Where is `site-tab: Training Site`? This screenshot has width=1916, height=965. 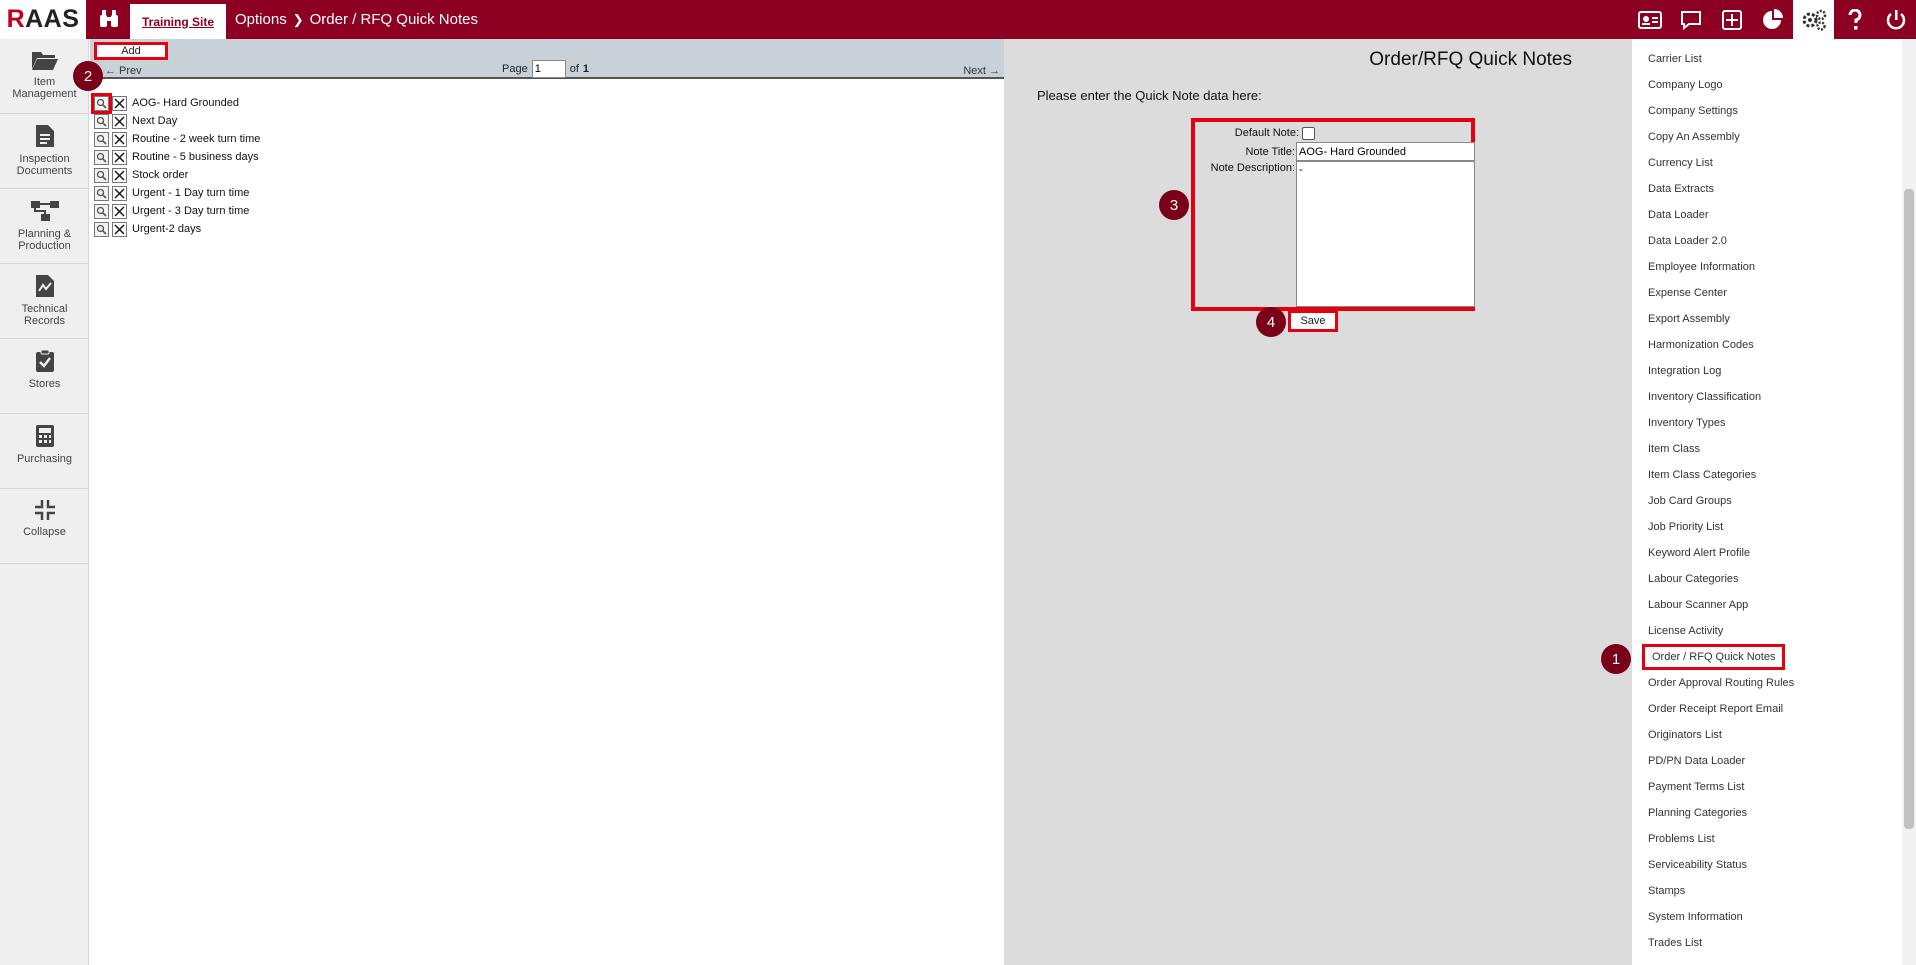 site-tab: Training Site is located at coordinates (178, 21).